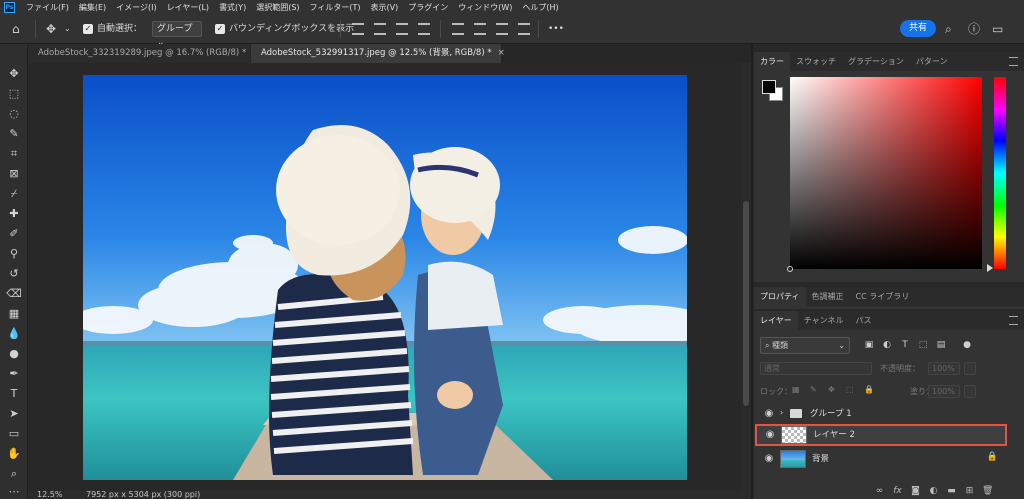  Describe the element at coordinates (897, 491) in the screenshot. I see `fx-icon: fx` at that location.